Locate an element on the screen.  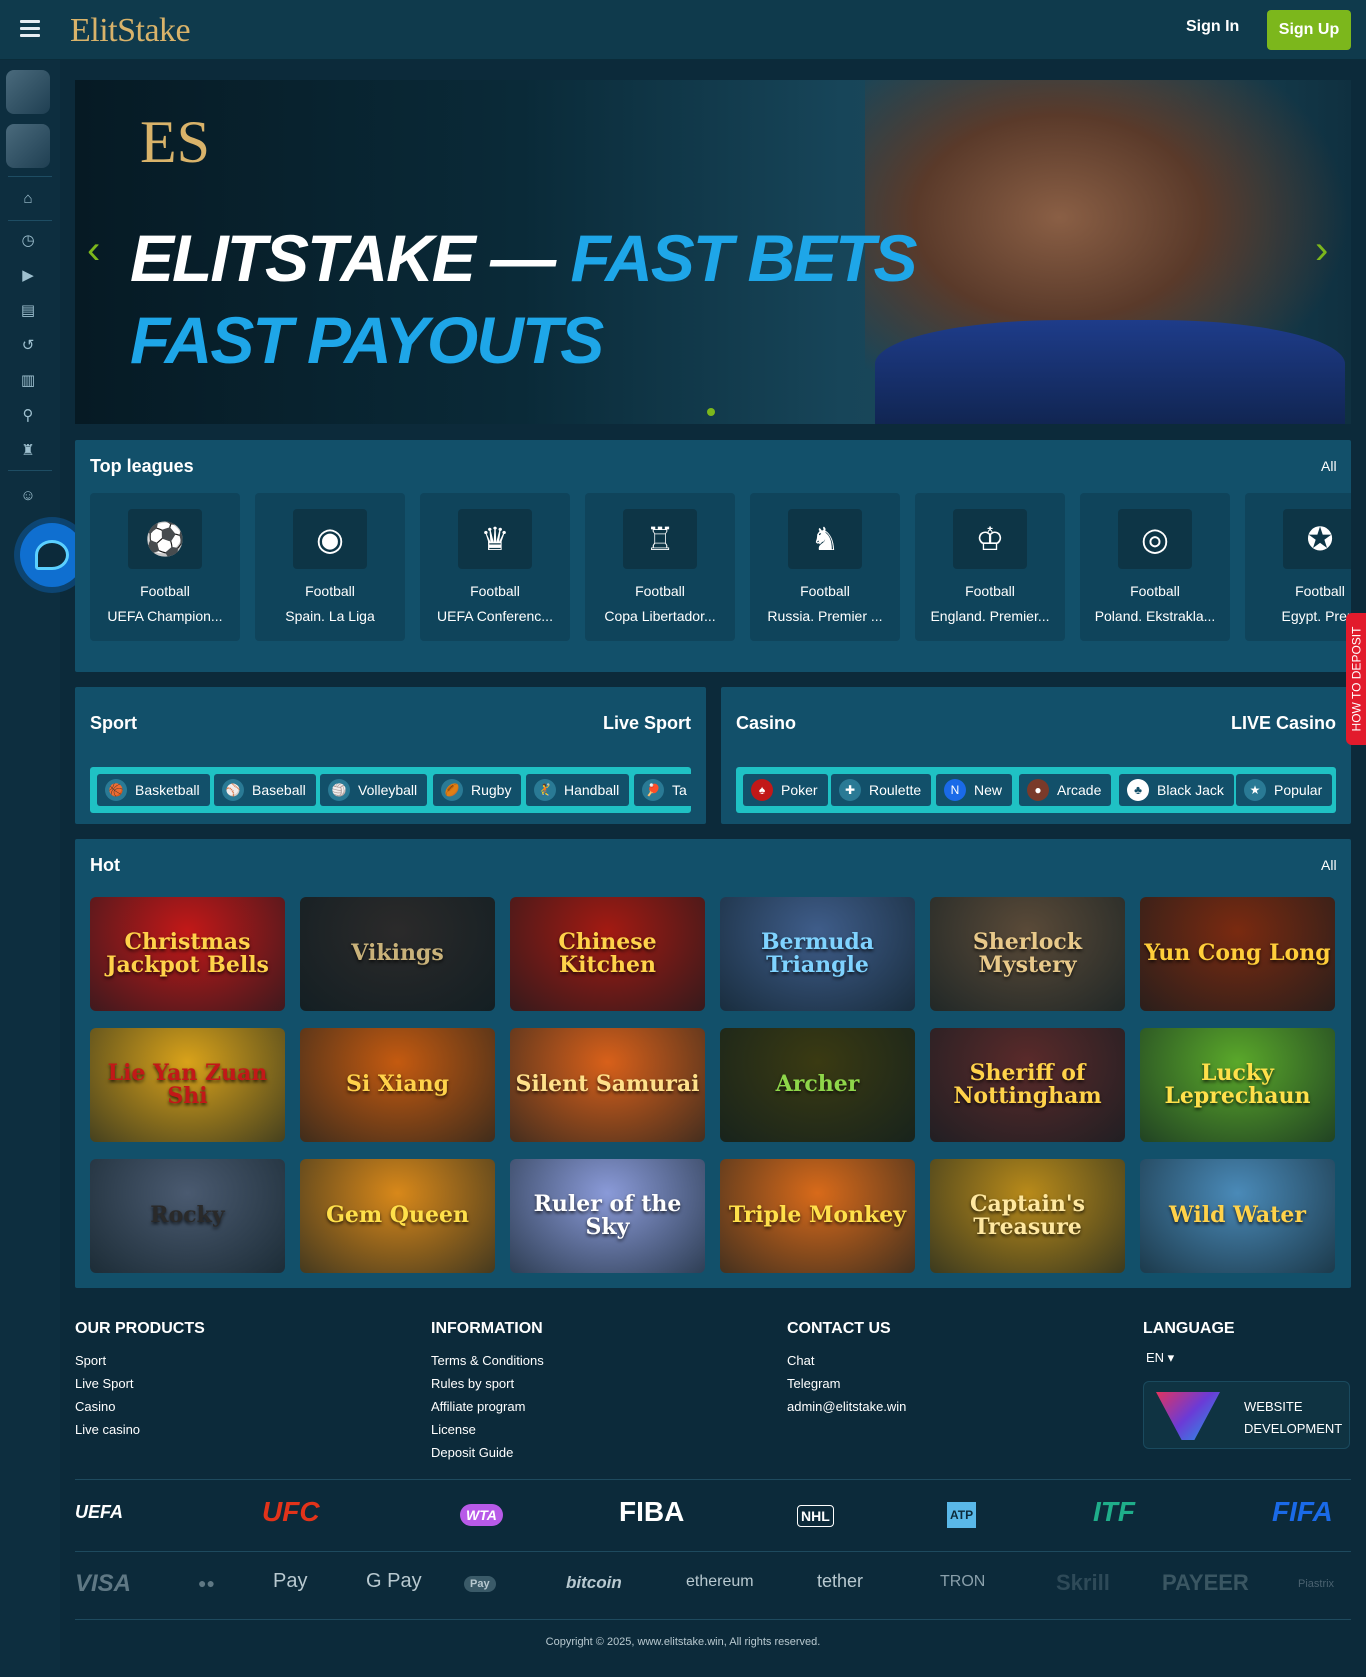
chip-basketball: 🏀 Basketball is located at coordinates (153, 790).